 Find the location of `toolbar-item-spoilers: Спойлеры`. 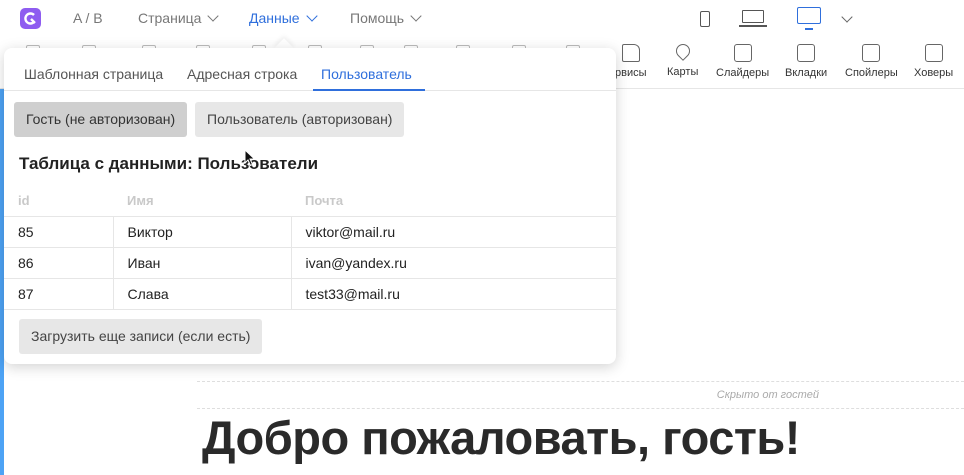

toolbar-item-spoilers: Спойлеры is located at coordinates (871, 61).